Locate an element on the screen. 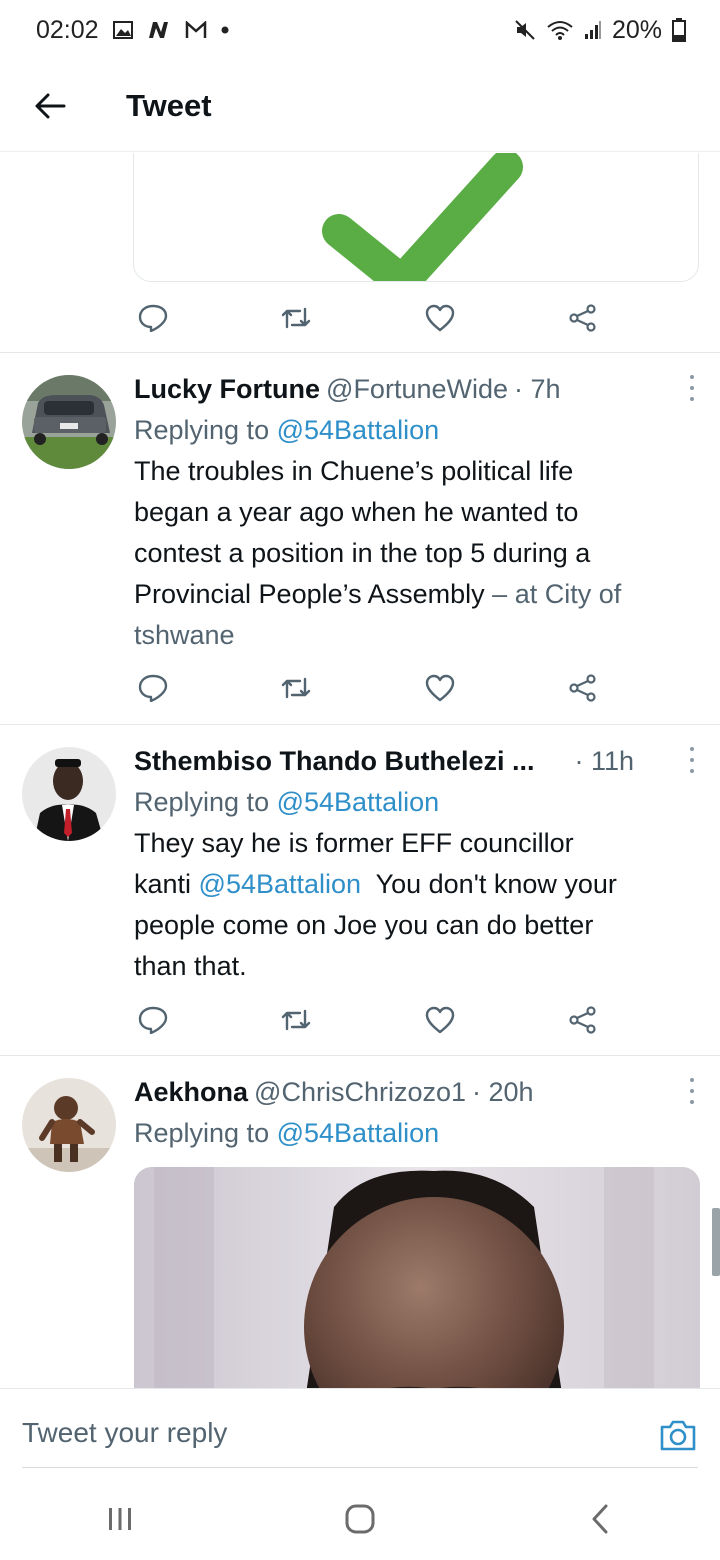 This screenshot has width=720, height=1560. chevron-left-icon is located at coordinates (600, 1519).